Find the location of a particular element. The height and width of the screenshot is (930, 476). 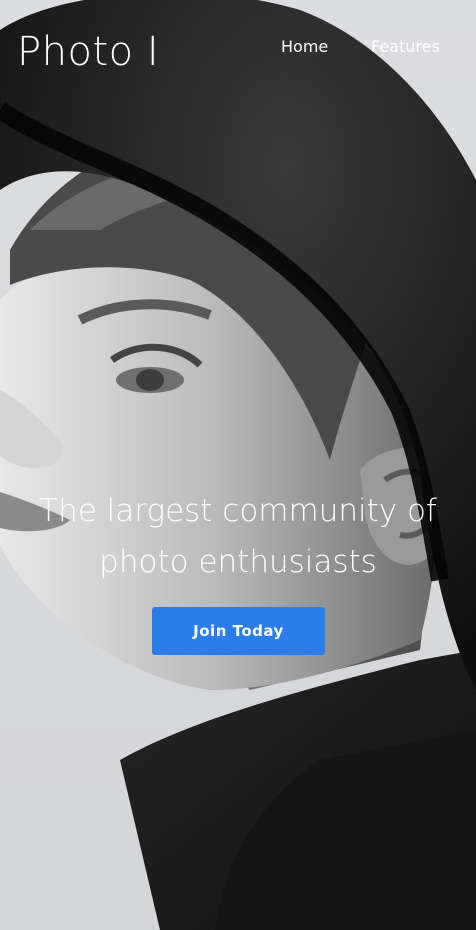

top-navigation: Photo I Home Features is located at coordinates (238, 50).